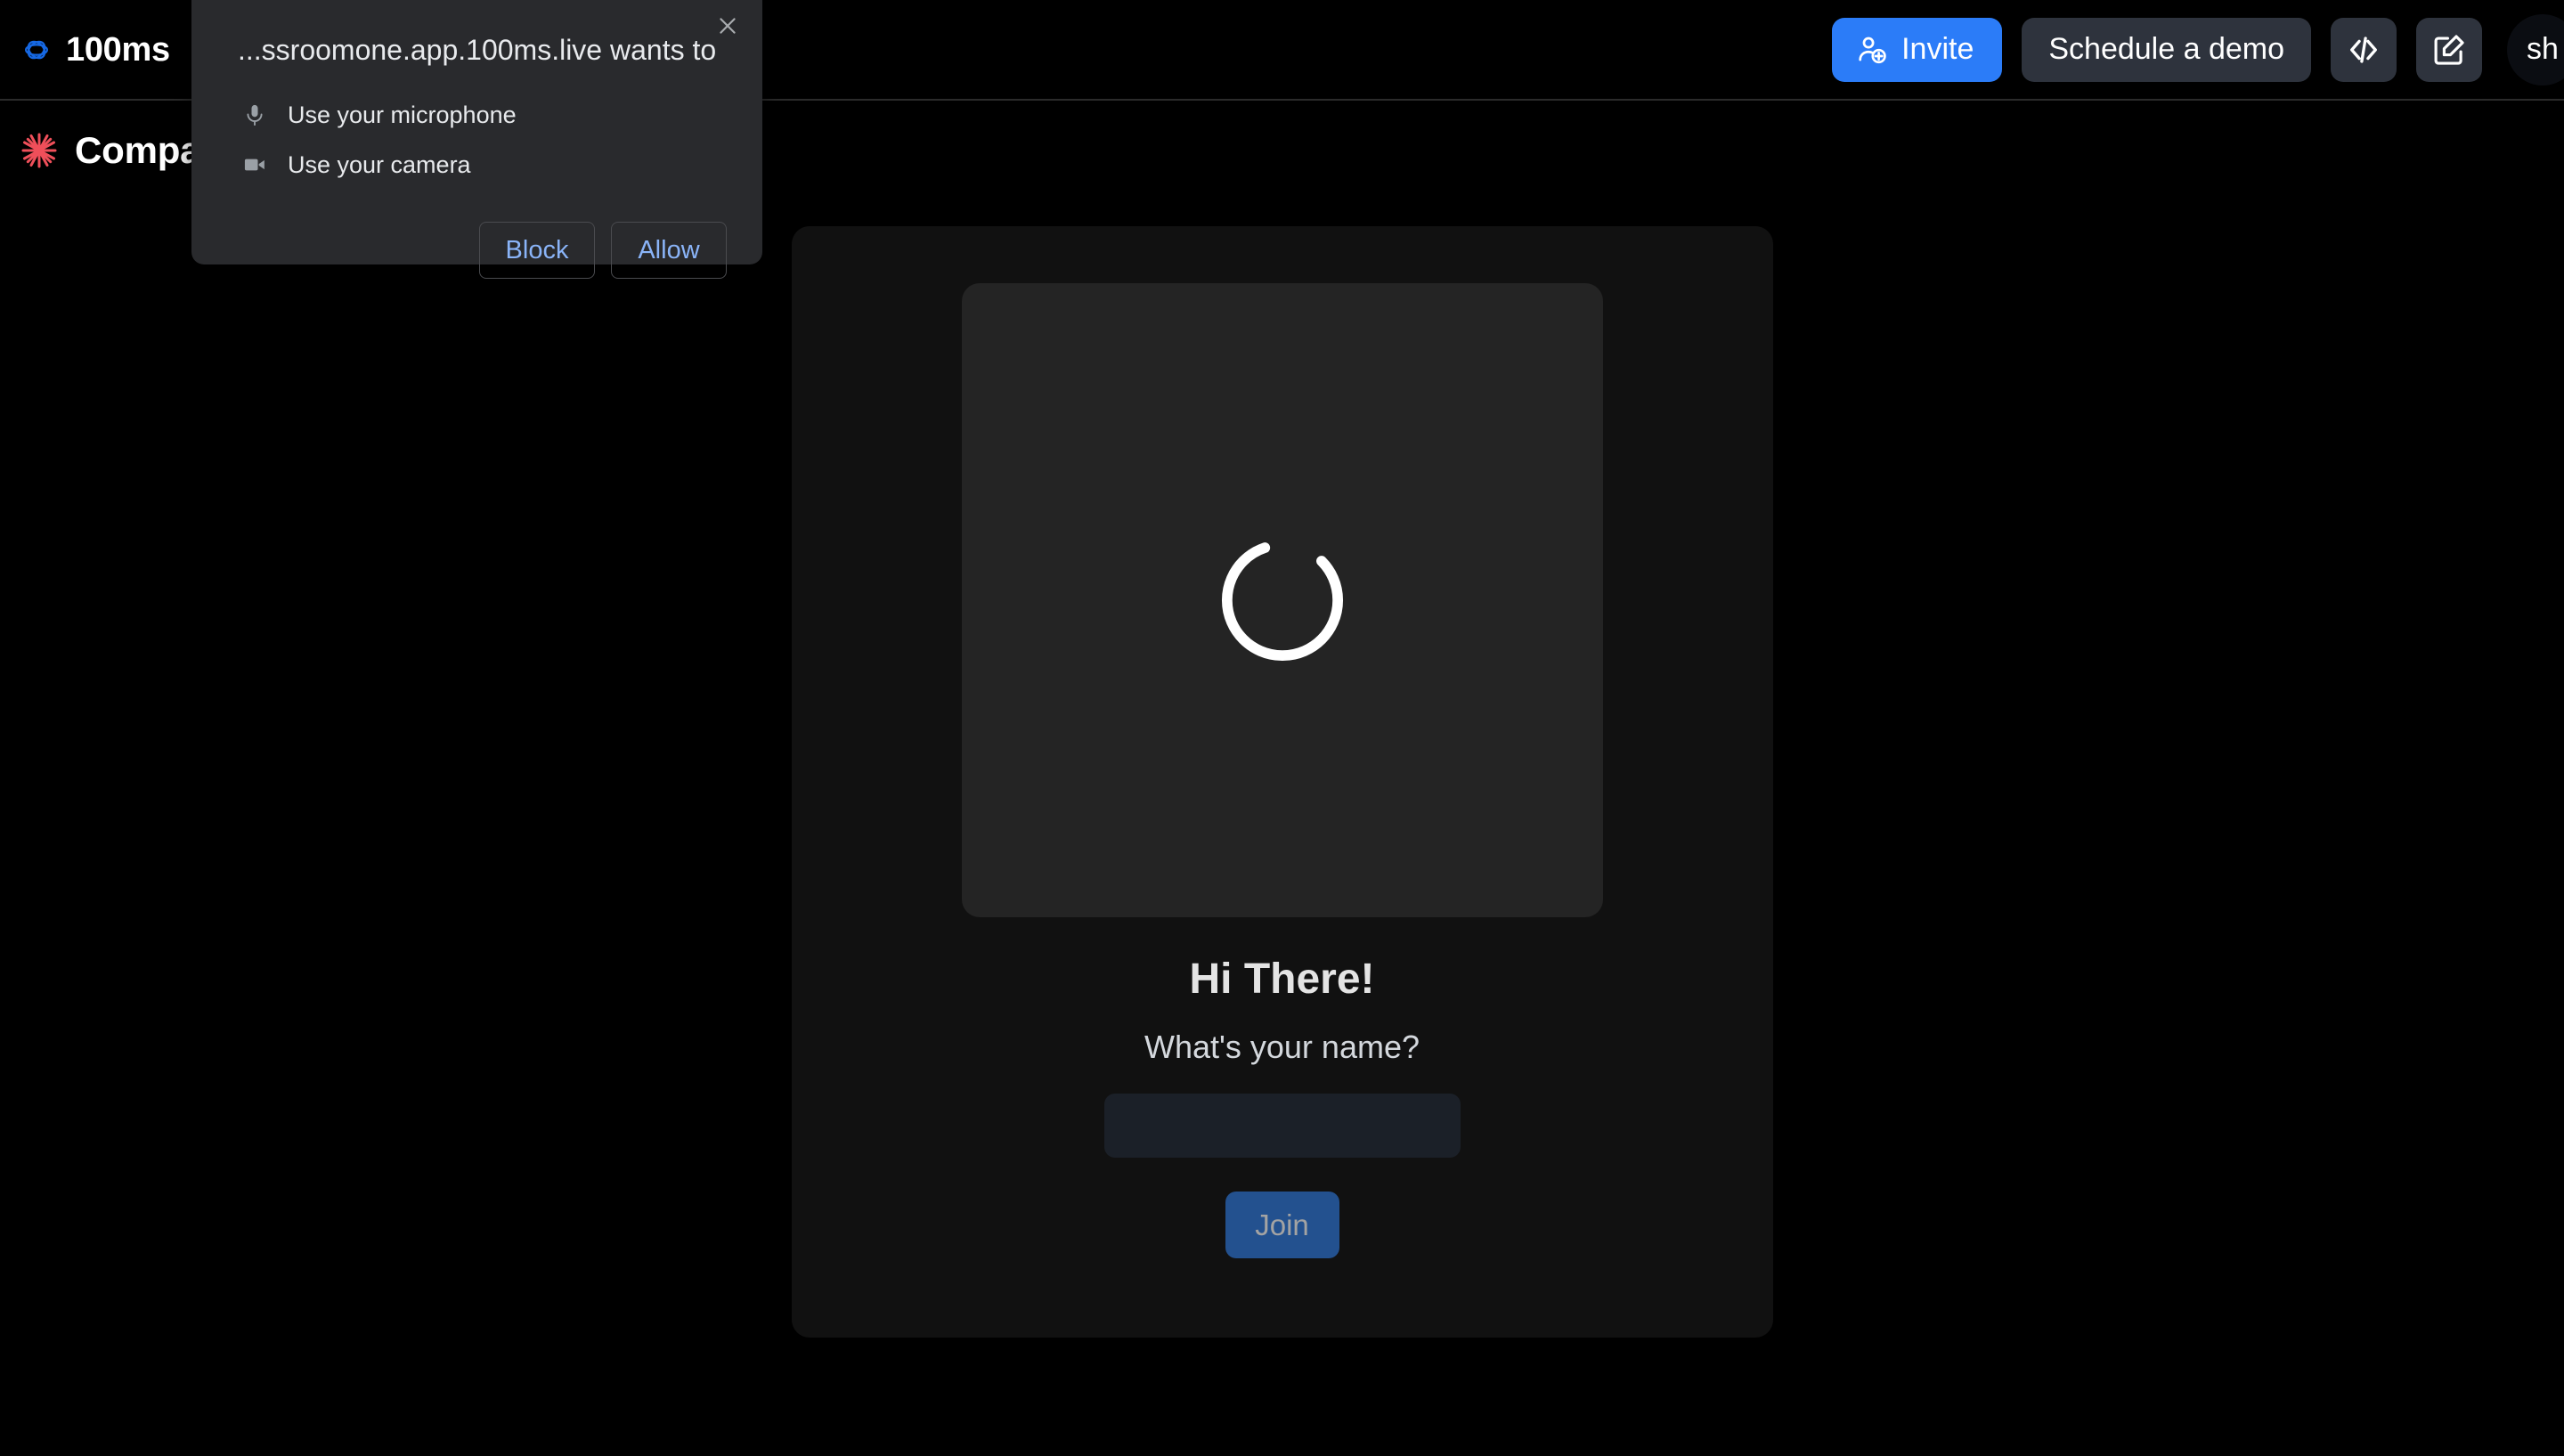 The image size is (2564, 1456). I want to click on video-preview-tile, so click(1282, 600).